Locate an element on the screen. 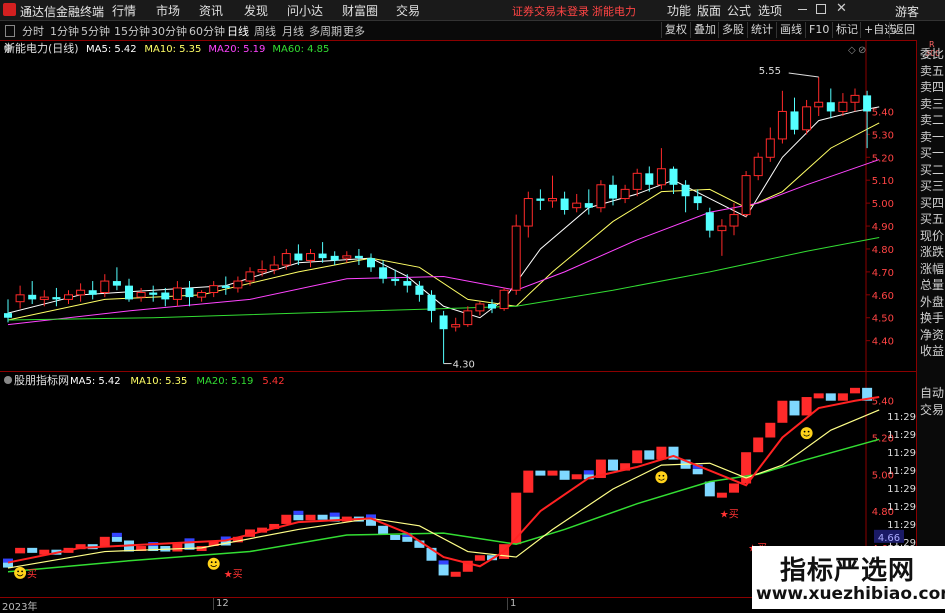 The height and width of the screenshot is (613, 945). tool-button-2: 多股 is located at coordinates (732, 30).